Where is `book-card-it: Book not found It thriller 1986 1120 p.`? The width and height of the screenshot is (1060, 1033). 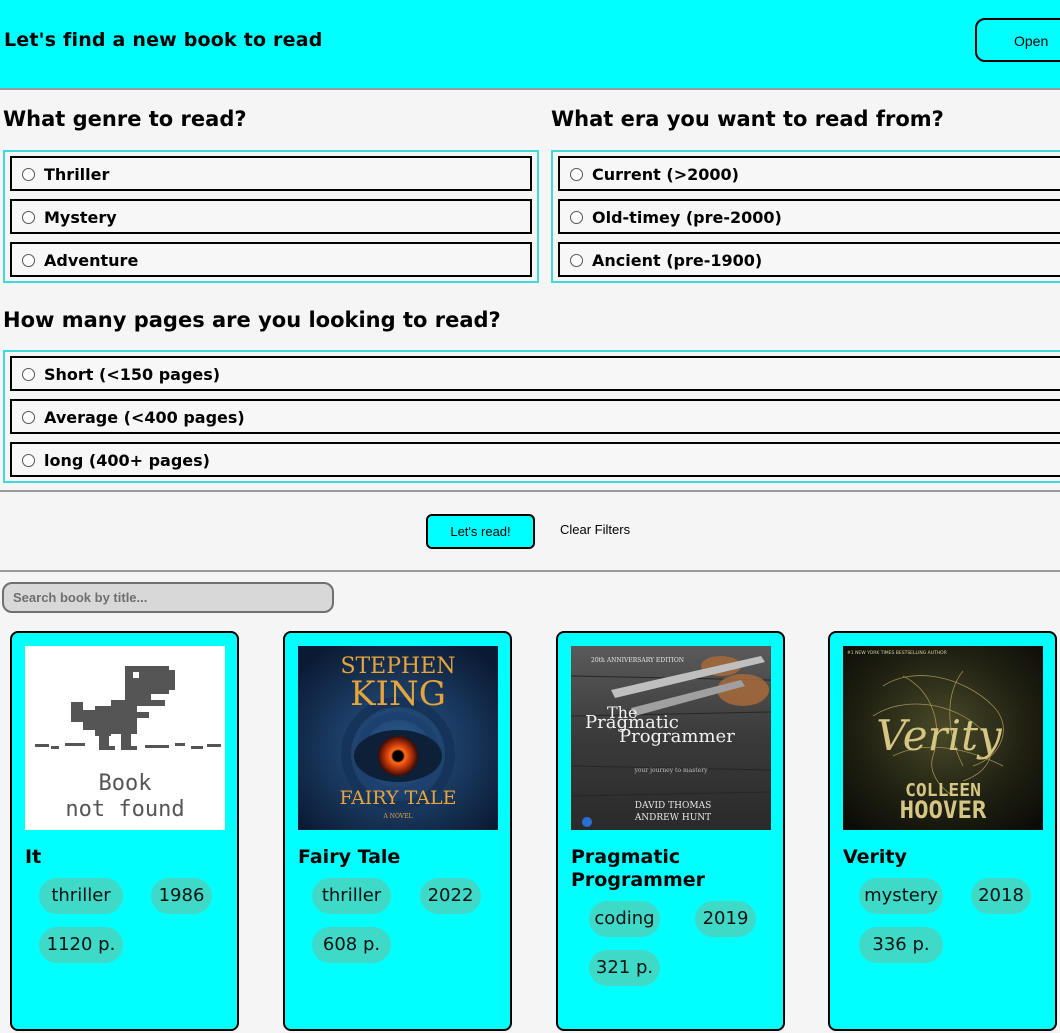 book-card-it: Book not found It thriller 1986 1120 p. is located at coordinates (124, 831).